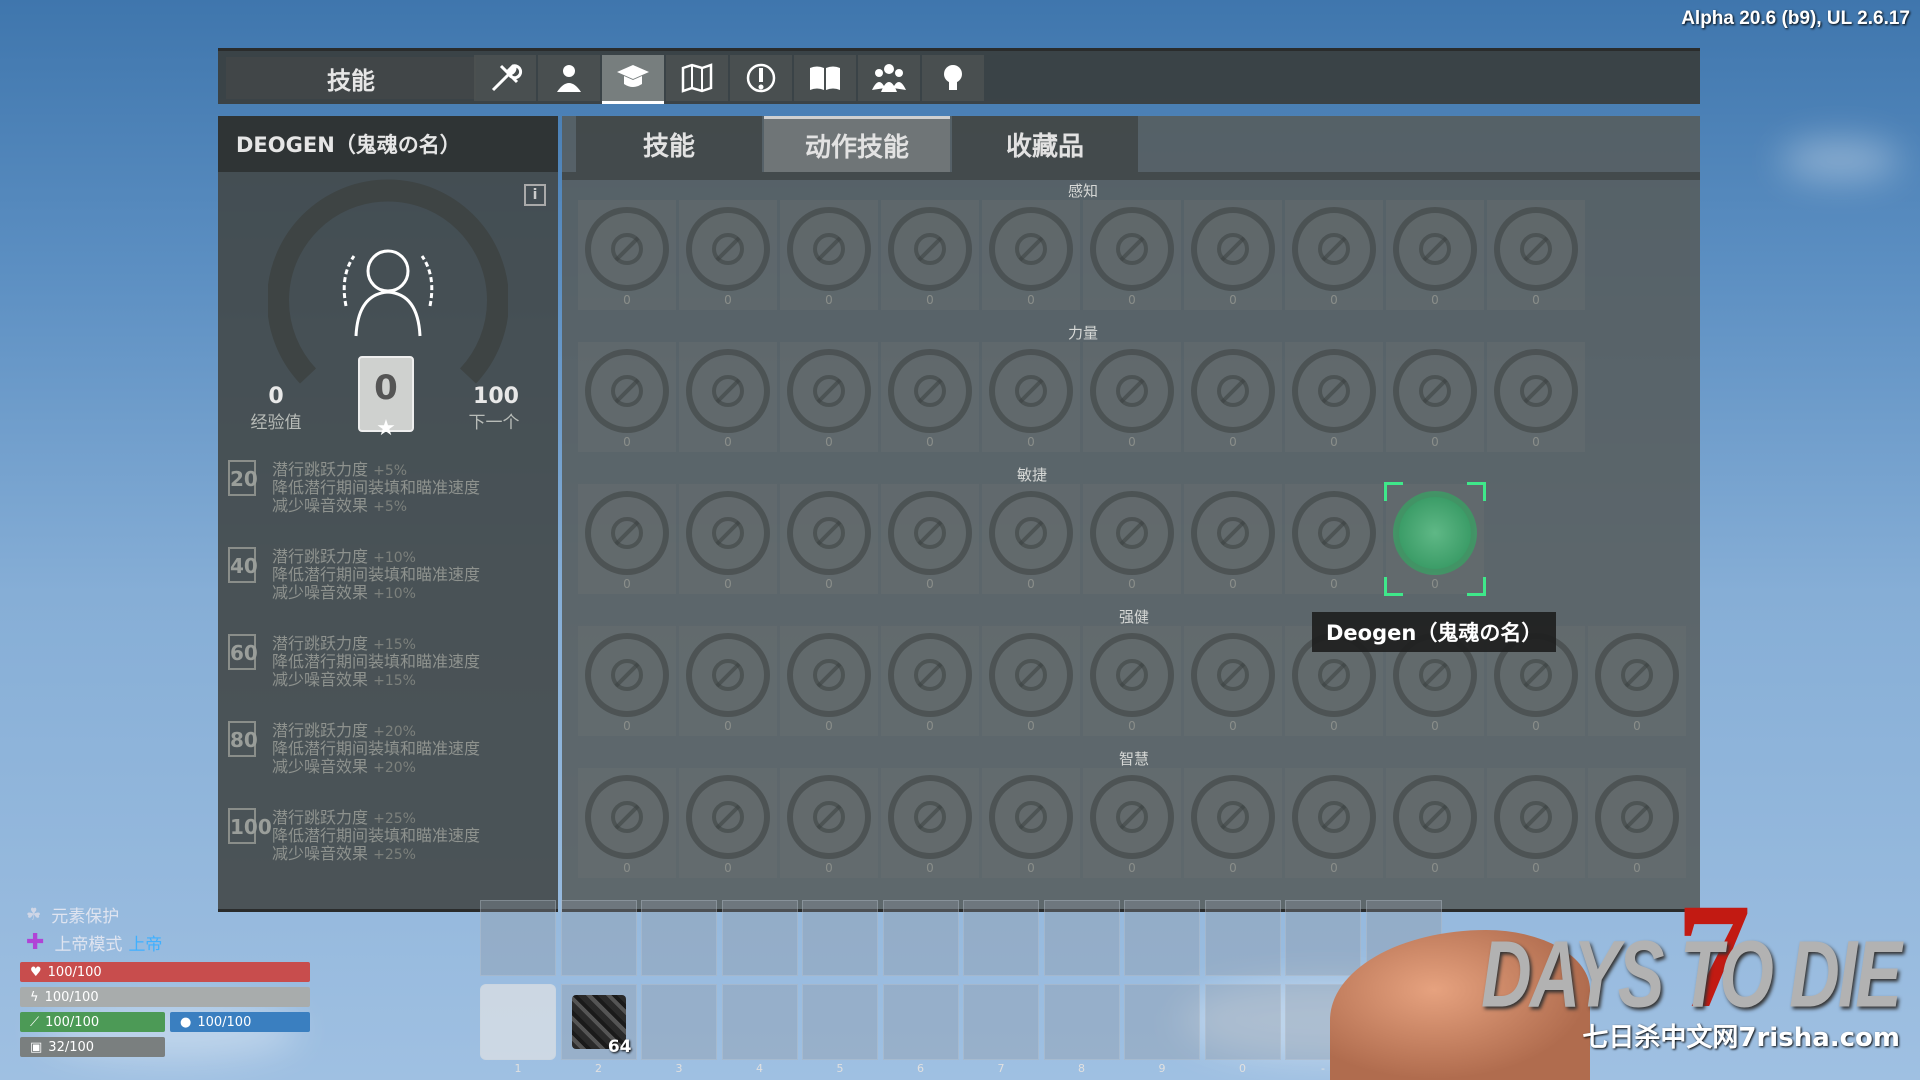 Image resolution: width=1920 pixels, height=1080 pixels. What do you see at coordinates (240, 1022) in the screenshot?
I see `water-bar: ● 100/100` at bounding box center [240, 1022].